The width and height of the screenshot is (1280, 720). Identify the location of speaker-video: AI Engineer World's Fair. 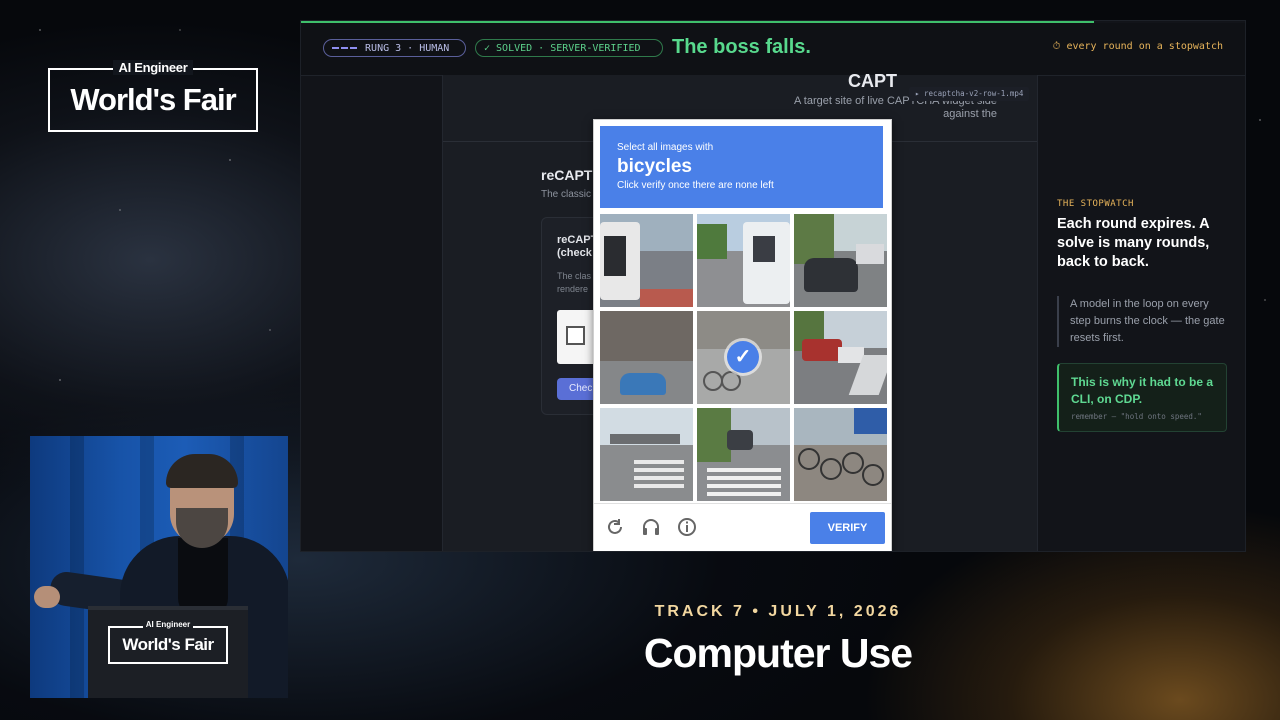
(159, 567).